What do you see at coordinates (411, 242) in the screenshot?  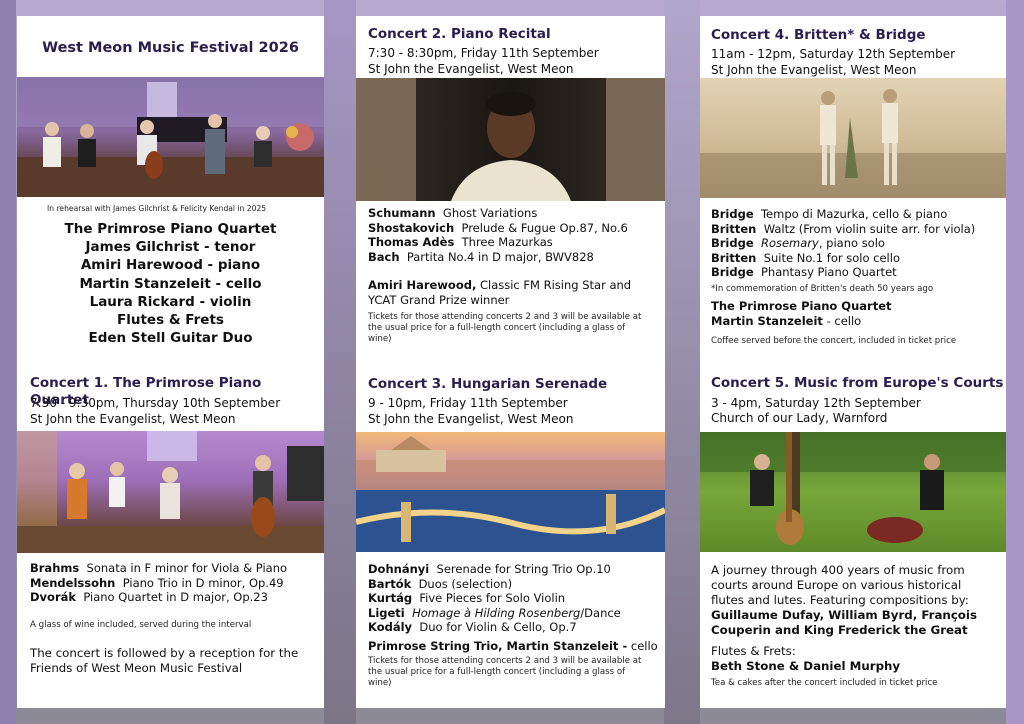 I see `composer: Thomas Adès` at bounding box center [411, 242].